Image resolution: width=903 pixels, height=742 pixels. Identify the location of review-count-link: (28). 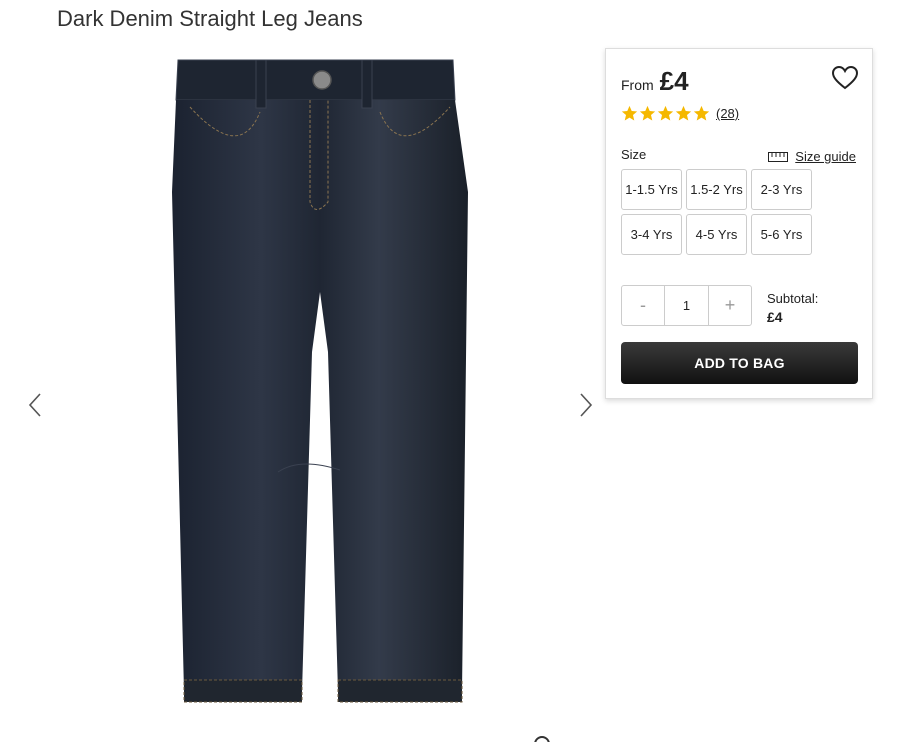
(727, 113).